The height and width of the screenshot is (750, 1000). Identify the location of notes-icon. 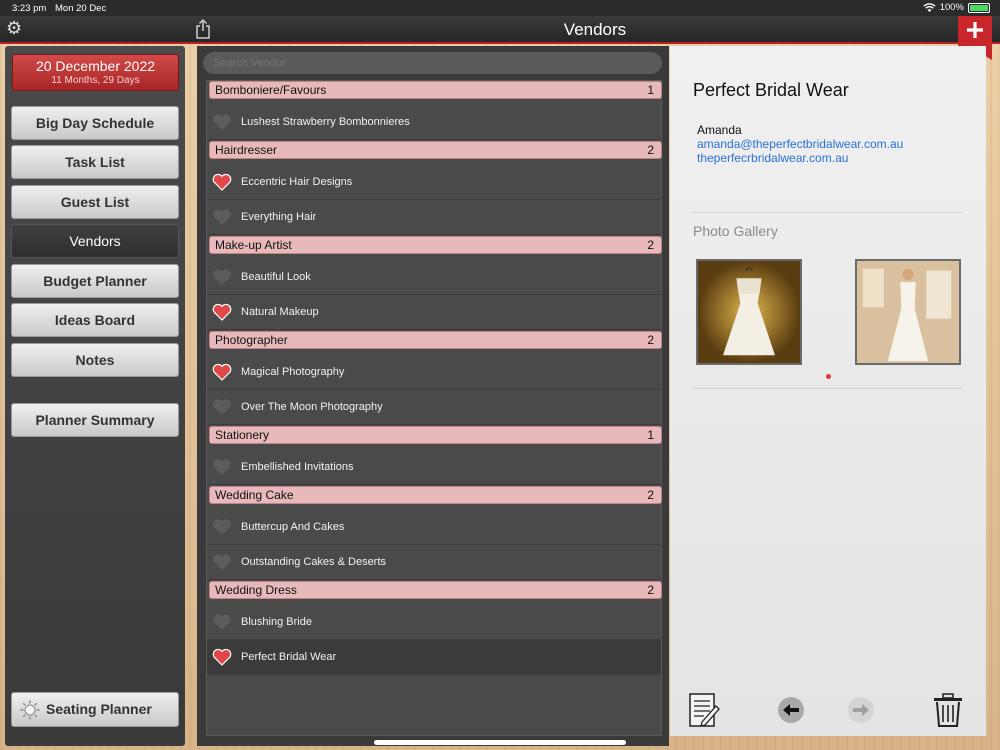
(704, 710).